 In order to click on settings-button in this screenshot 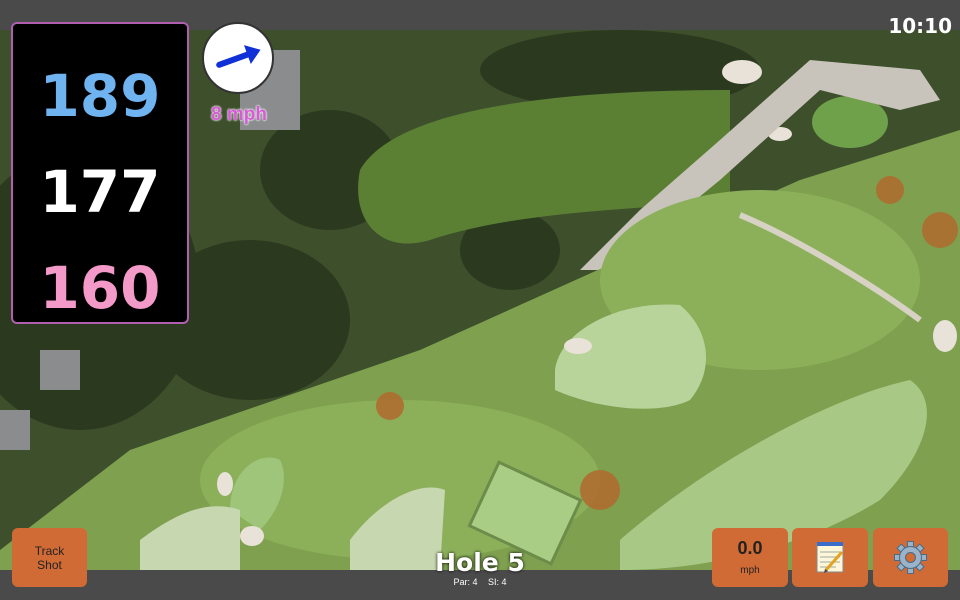, I will do `click(910, 557)`.